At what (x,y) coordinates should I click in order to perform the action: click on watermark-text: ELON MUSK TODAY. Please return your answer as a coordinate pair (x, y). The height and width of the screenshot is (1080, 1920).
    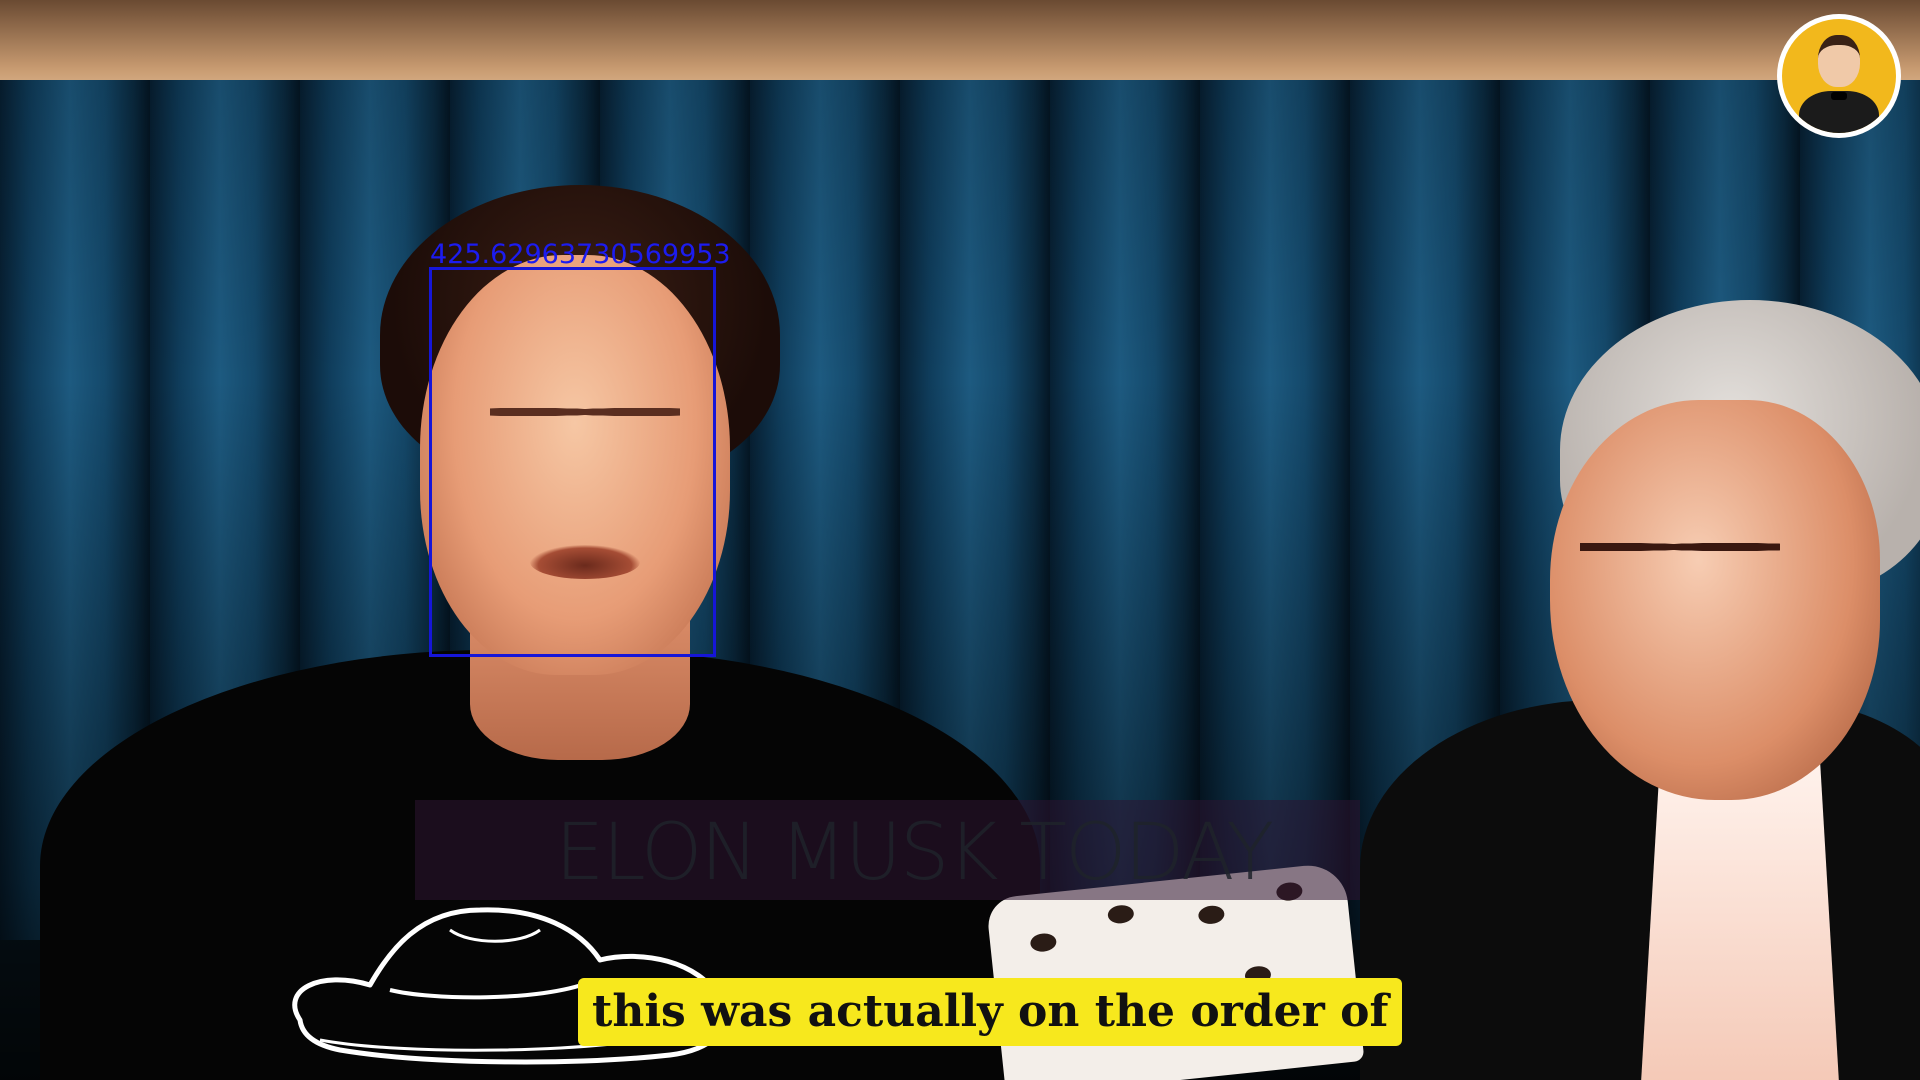
    Looking at the image, I should click on (914, 853).